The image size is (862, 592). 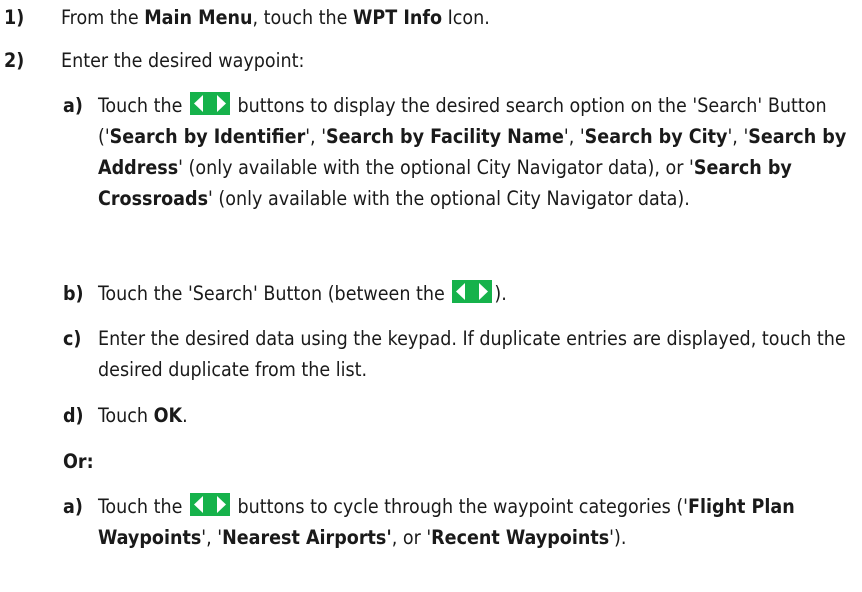 I want to click on main-menu-label: Main Menu, so click(x=198, y=17).